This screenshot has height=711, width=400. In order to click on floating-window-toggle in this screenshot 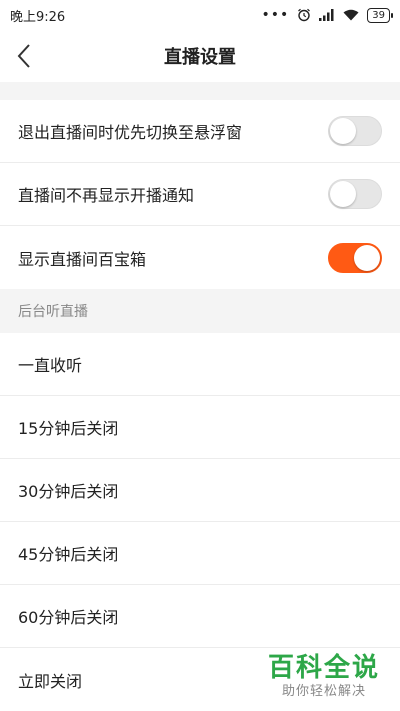, I will do `click(355, 131)`.